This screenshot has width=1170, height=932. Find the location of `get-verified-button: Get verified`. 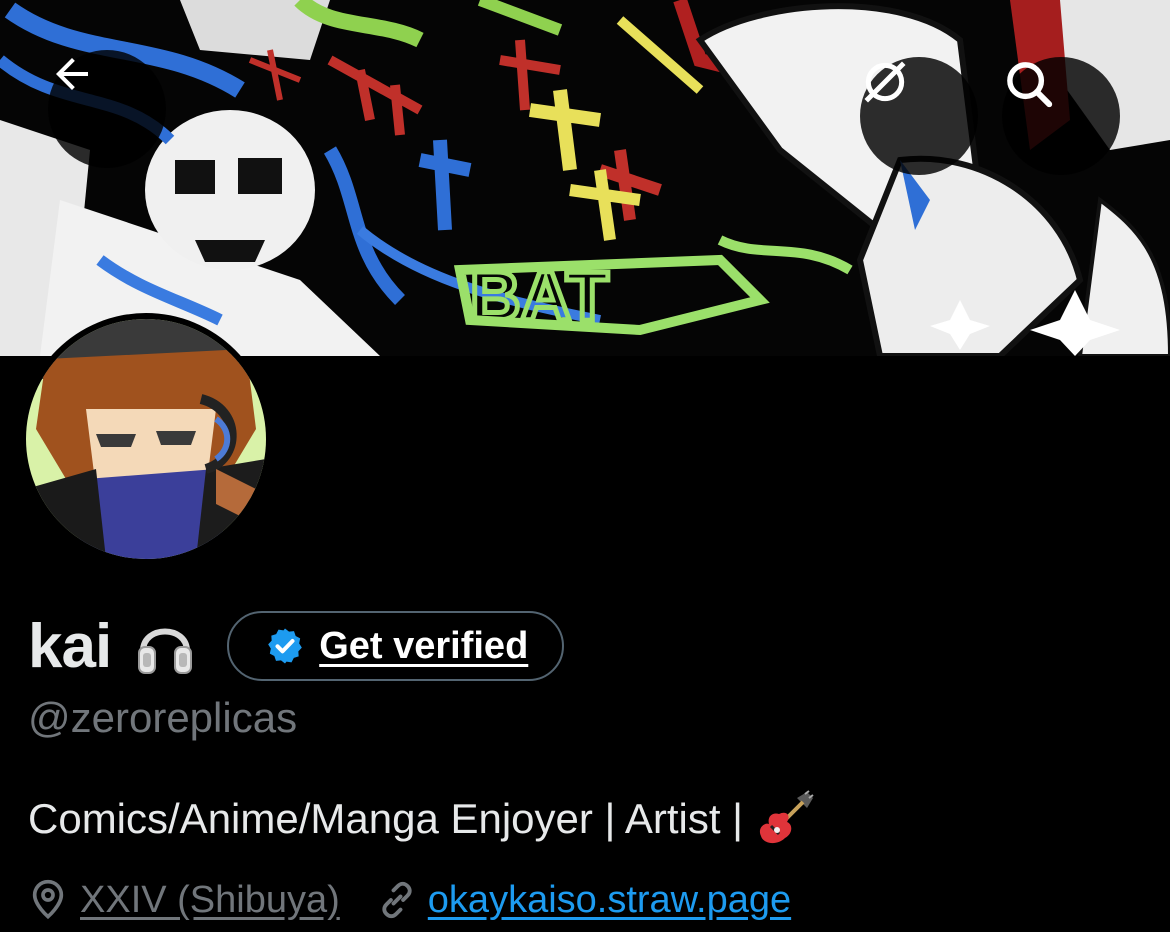

get-verified-button: Get verified is located at coordinates (396, 646).